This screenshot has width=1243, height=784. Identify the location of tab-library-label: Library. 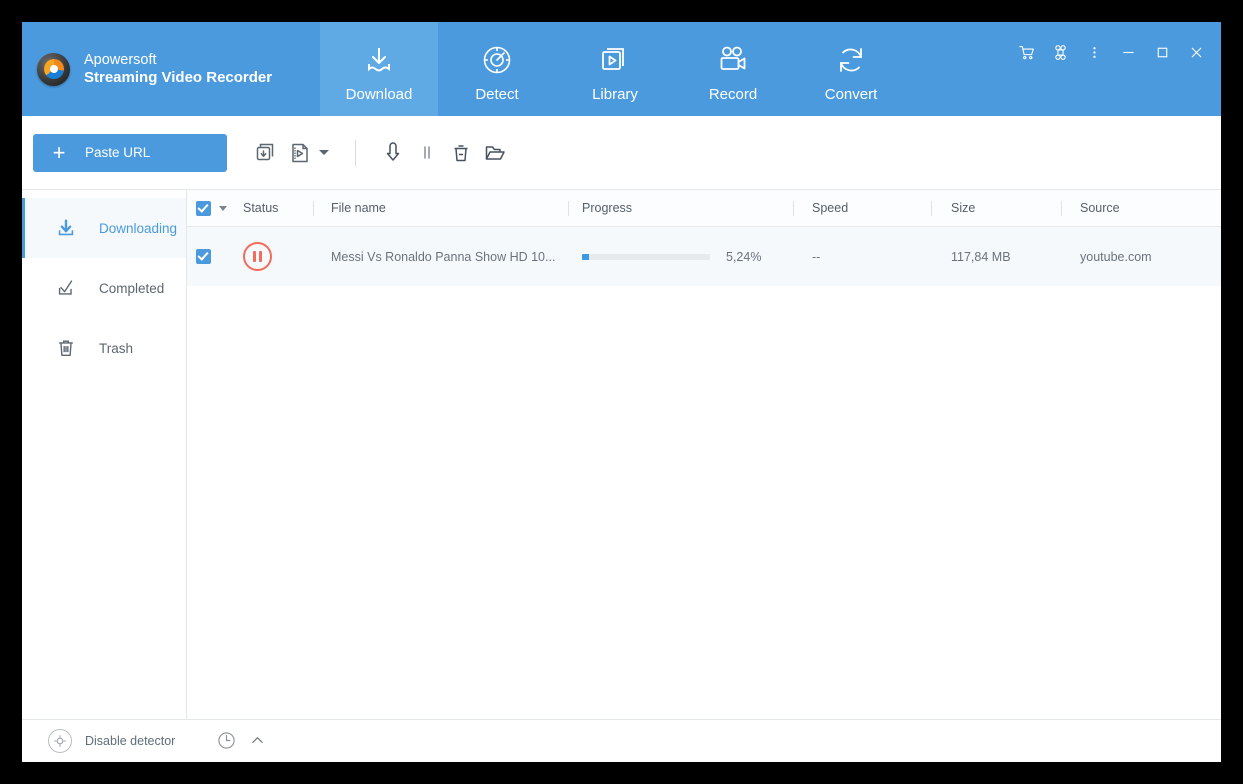
(615, 94).